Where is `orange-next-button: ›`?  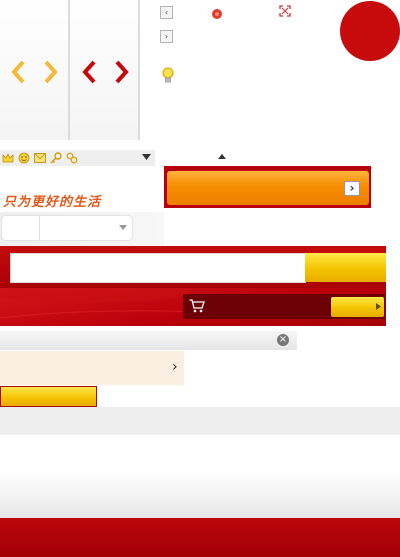
orange-next-button: › is located at coordinates (352, 188).